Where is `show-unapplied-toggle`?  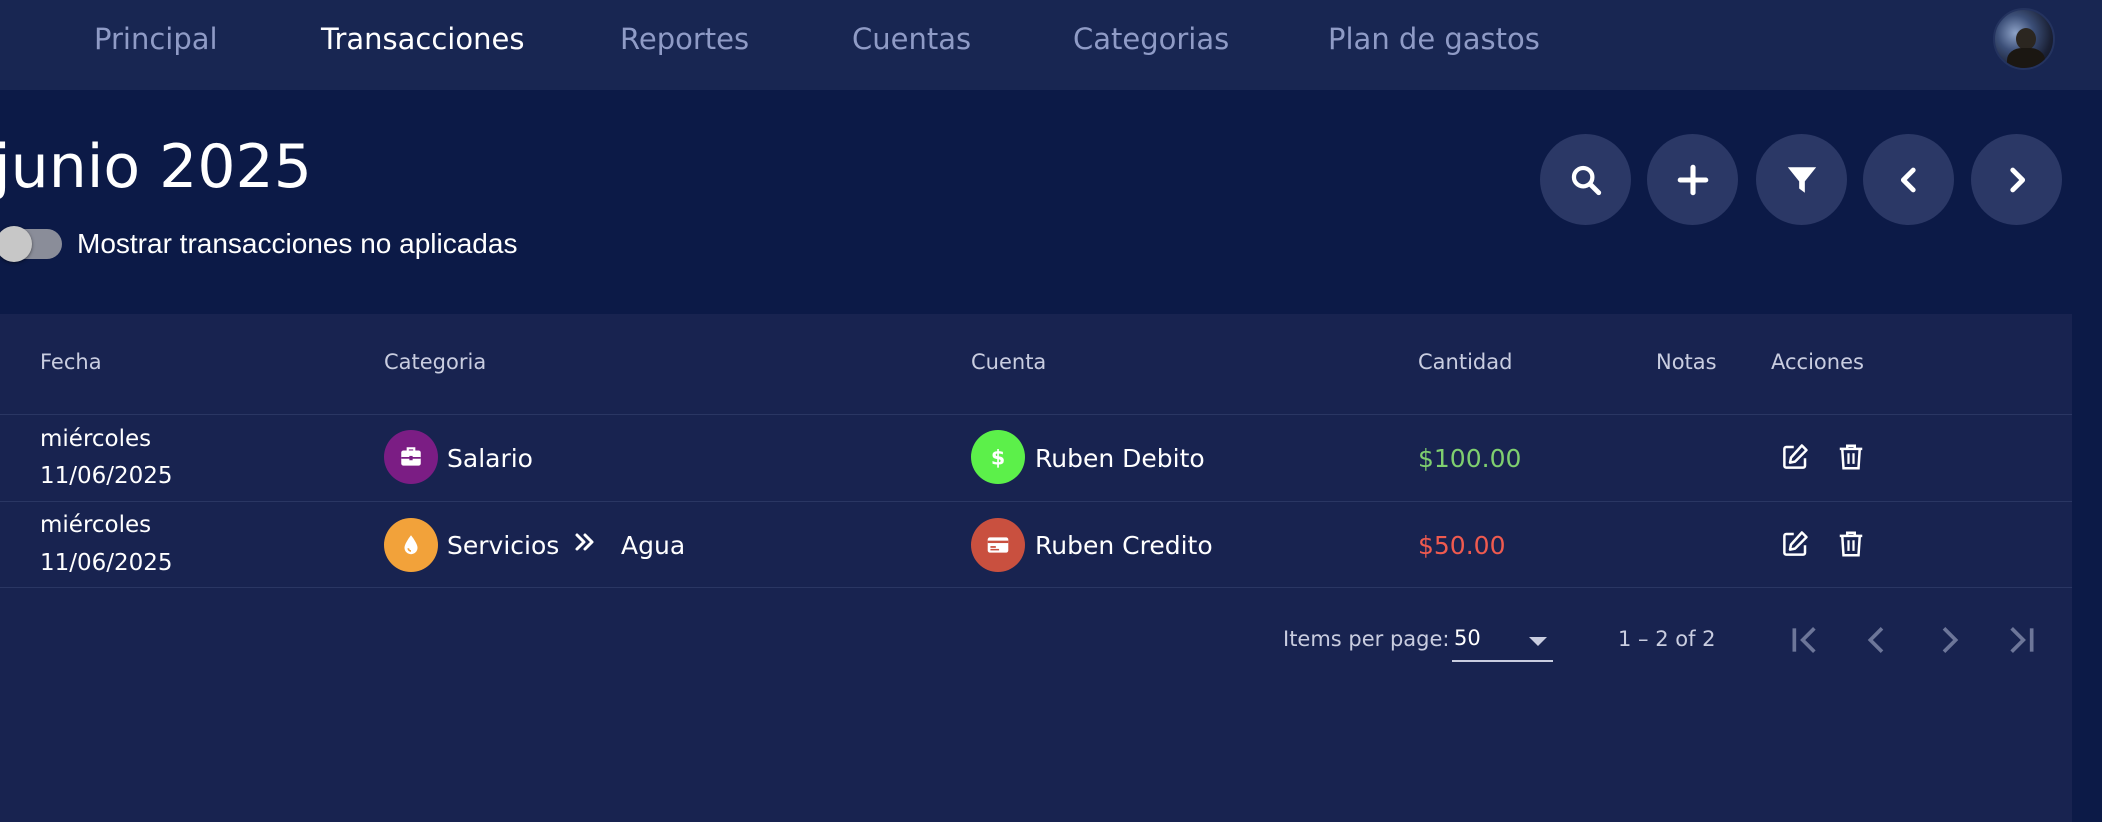
show-unapplied-toggle is located at coordinates (31, 244).